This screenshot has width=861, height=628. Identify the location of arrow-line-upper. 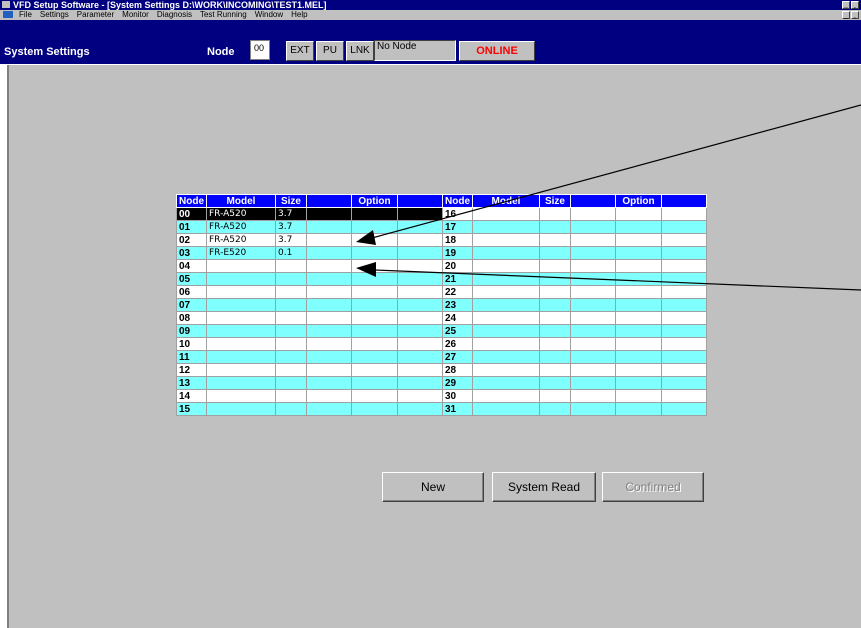
(616, 171).